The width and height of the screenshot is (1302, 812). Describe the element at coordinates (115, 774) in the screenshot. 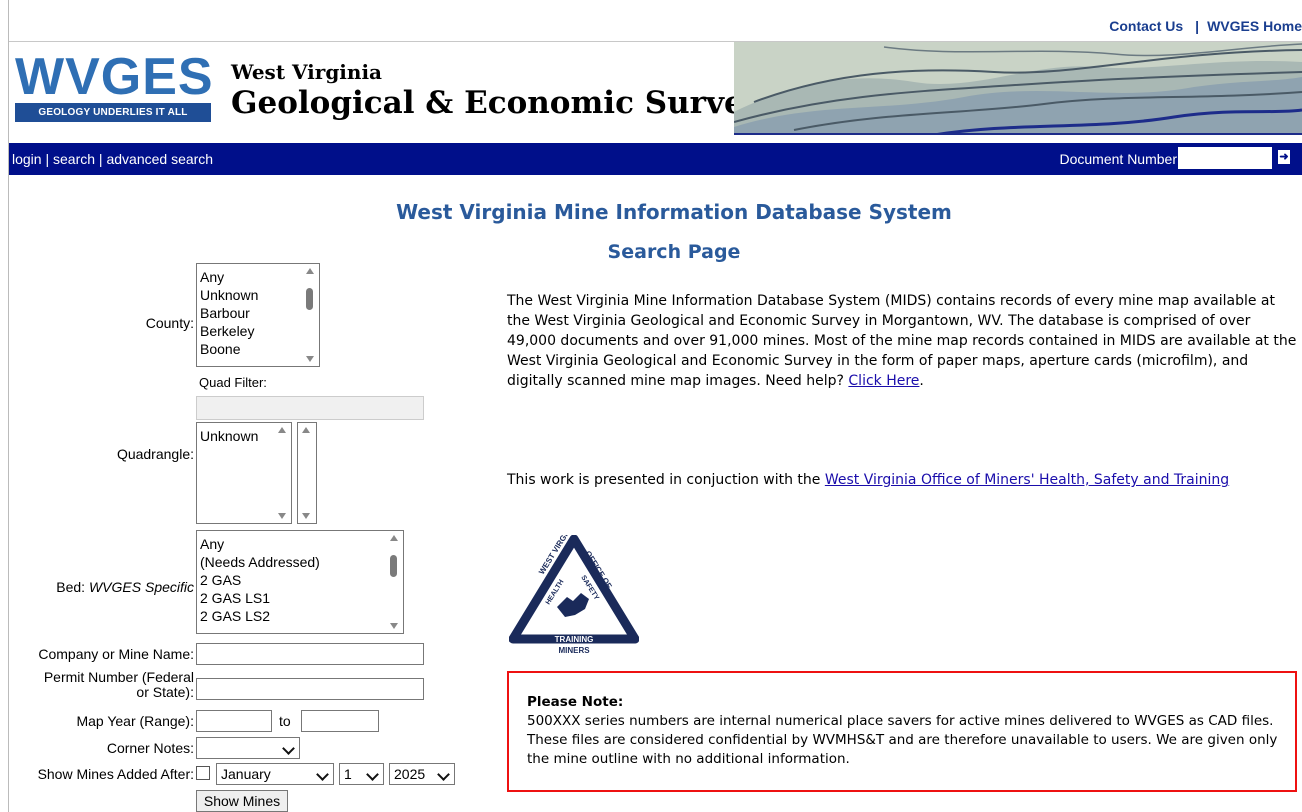

I see `show-added-label: Show Mines Added After:` at that location.